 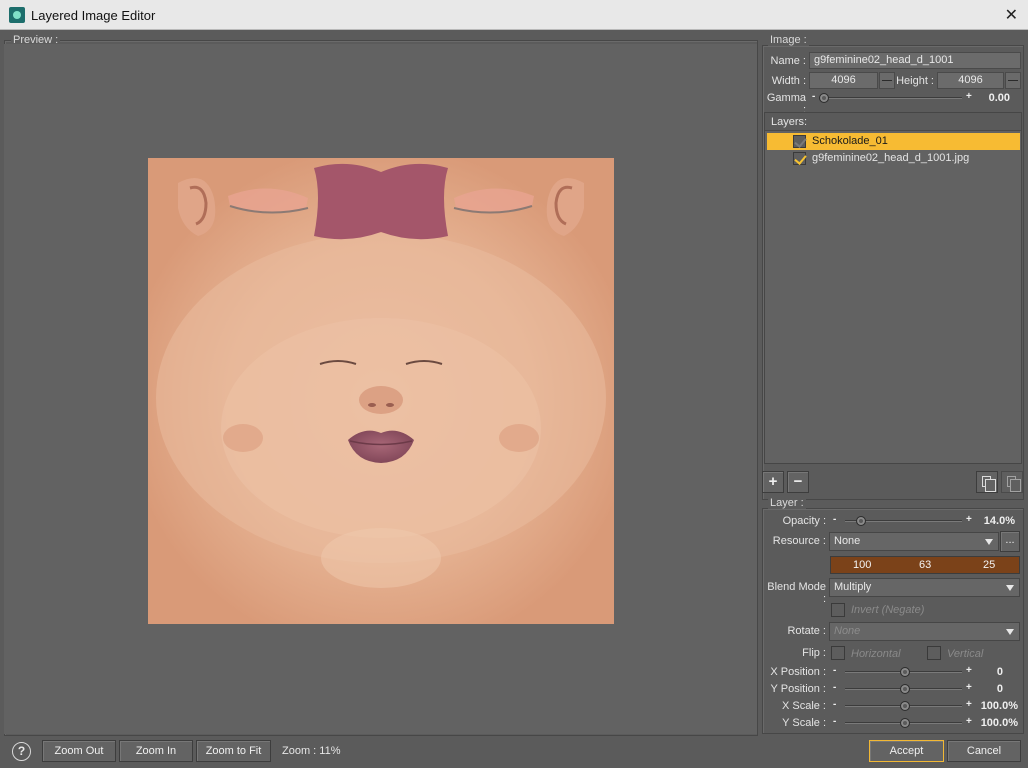 What do you see at coordinates (798, 482) in the screenshot?
I see `remove-layer-button: −` at bounding box center [798, 482].